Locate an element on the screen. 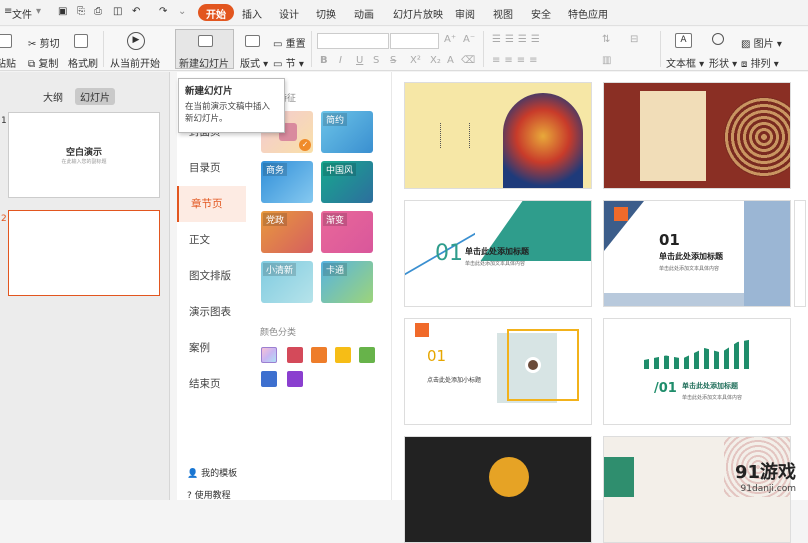 This screenshot has height=543, width=808. redo-icon: ↷ is located at coordinates (163, 11).